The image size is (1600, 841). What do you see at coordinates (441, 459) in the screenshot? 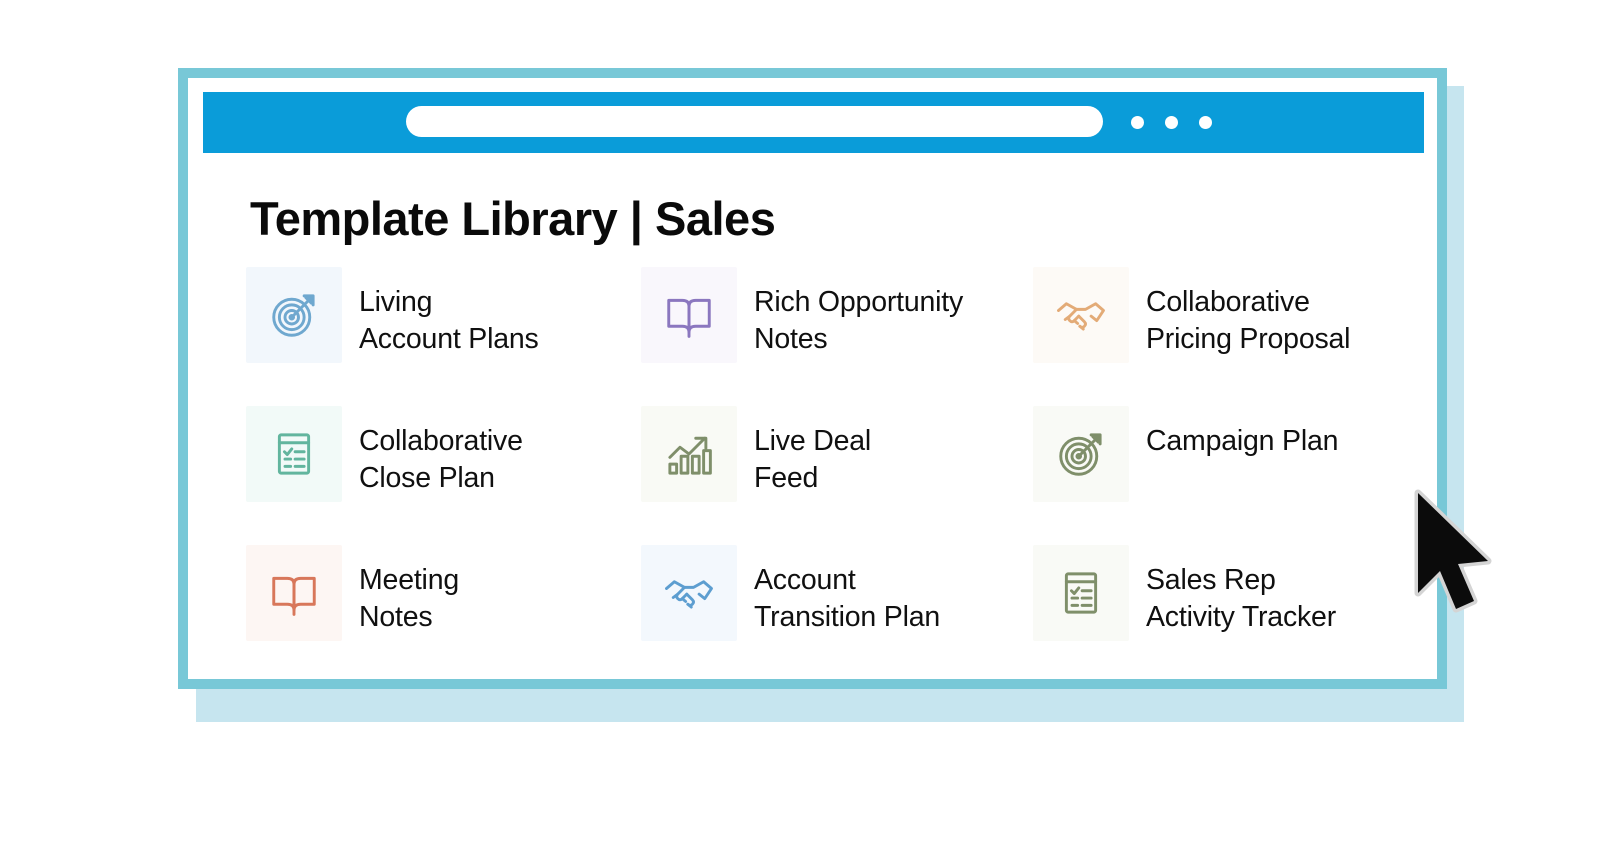
I see `template-item-label: Collaborative Close Plan` at bounding box center [441, 459].